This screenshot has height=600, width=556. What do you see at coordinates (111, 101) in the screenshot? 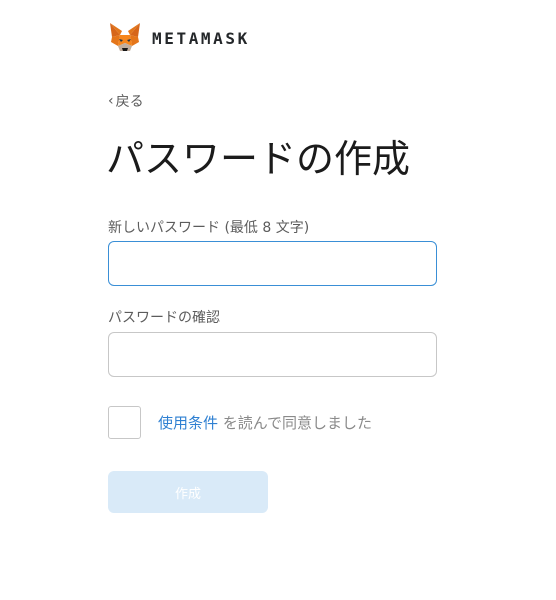
I see `chevron-left-icon: ‹` at bounding box center [111, 101].